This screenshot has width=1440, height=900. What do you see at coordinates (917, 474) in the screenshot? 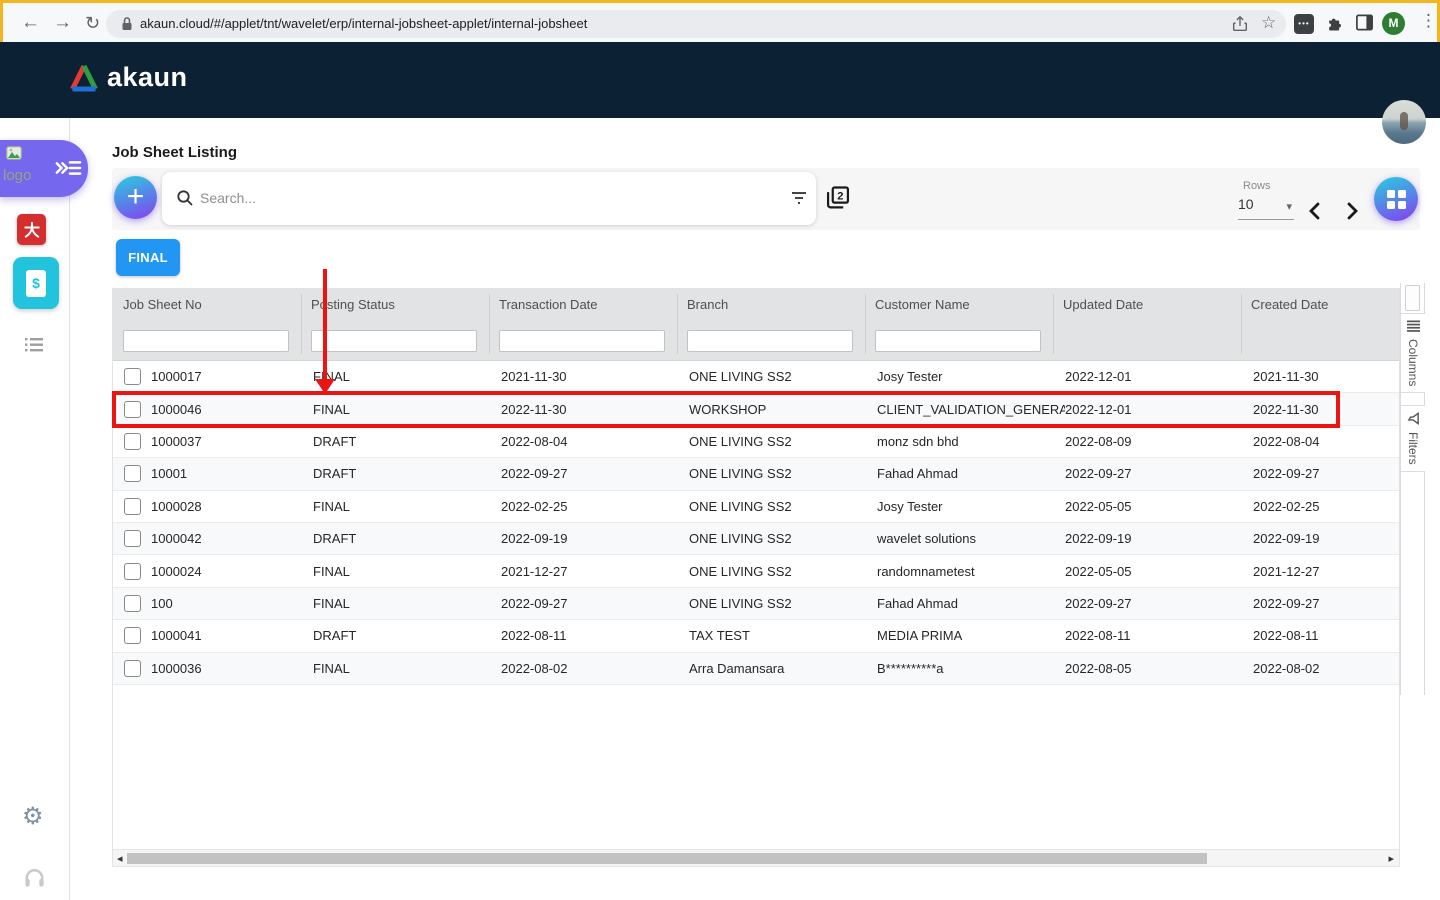
I see `cell-customer-name: Fahad Ahmad` at bounding box center [917, 474].